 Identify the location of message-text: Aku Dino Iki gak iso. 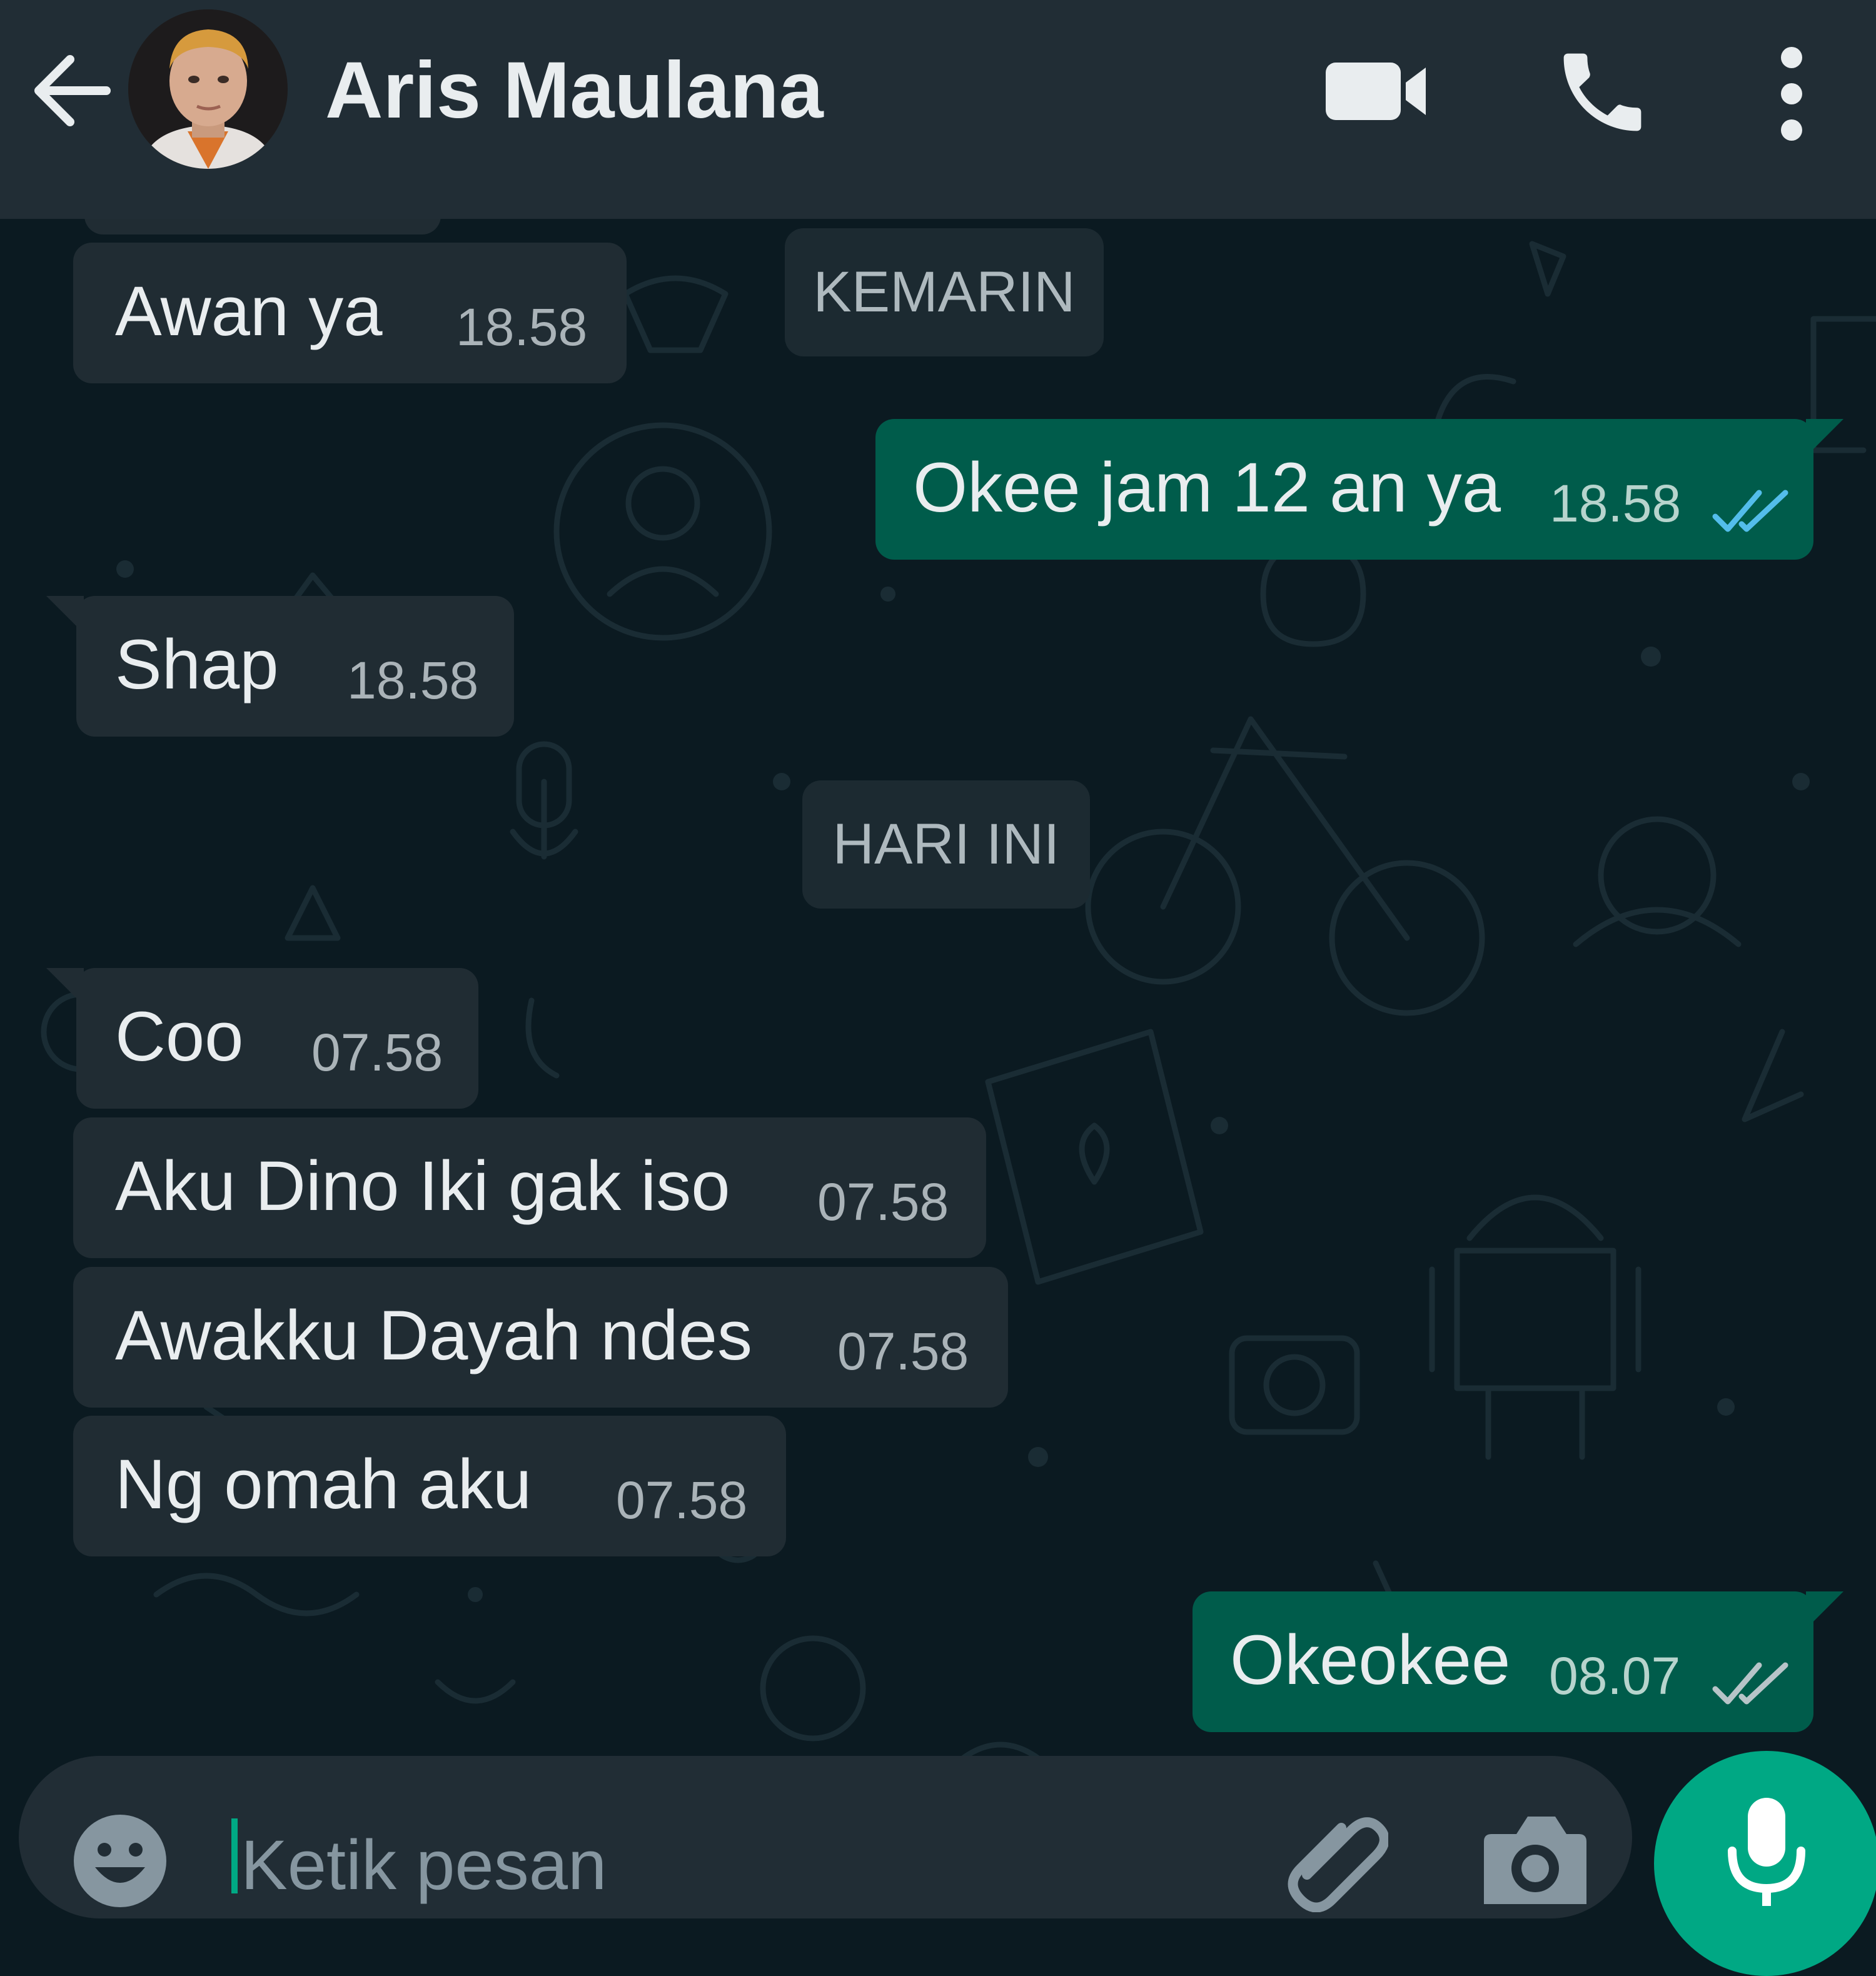
(422, 1186).